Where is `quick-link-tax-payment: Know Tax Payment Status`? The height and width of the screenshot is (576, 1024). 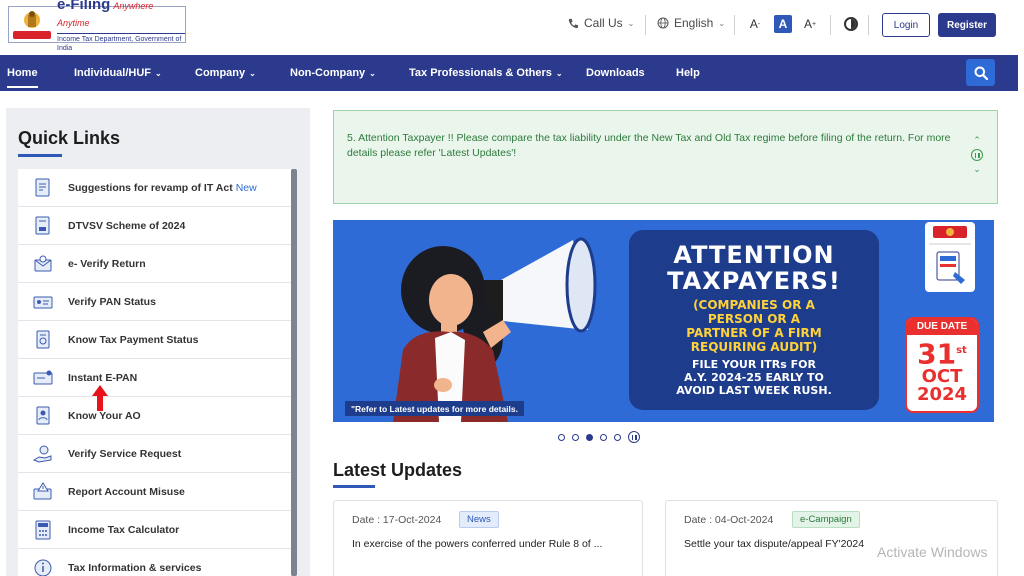
quick-link-tax-payment: Know Tax Payment Status is located at coordinates (154, 340).